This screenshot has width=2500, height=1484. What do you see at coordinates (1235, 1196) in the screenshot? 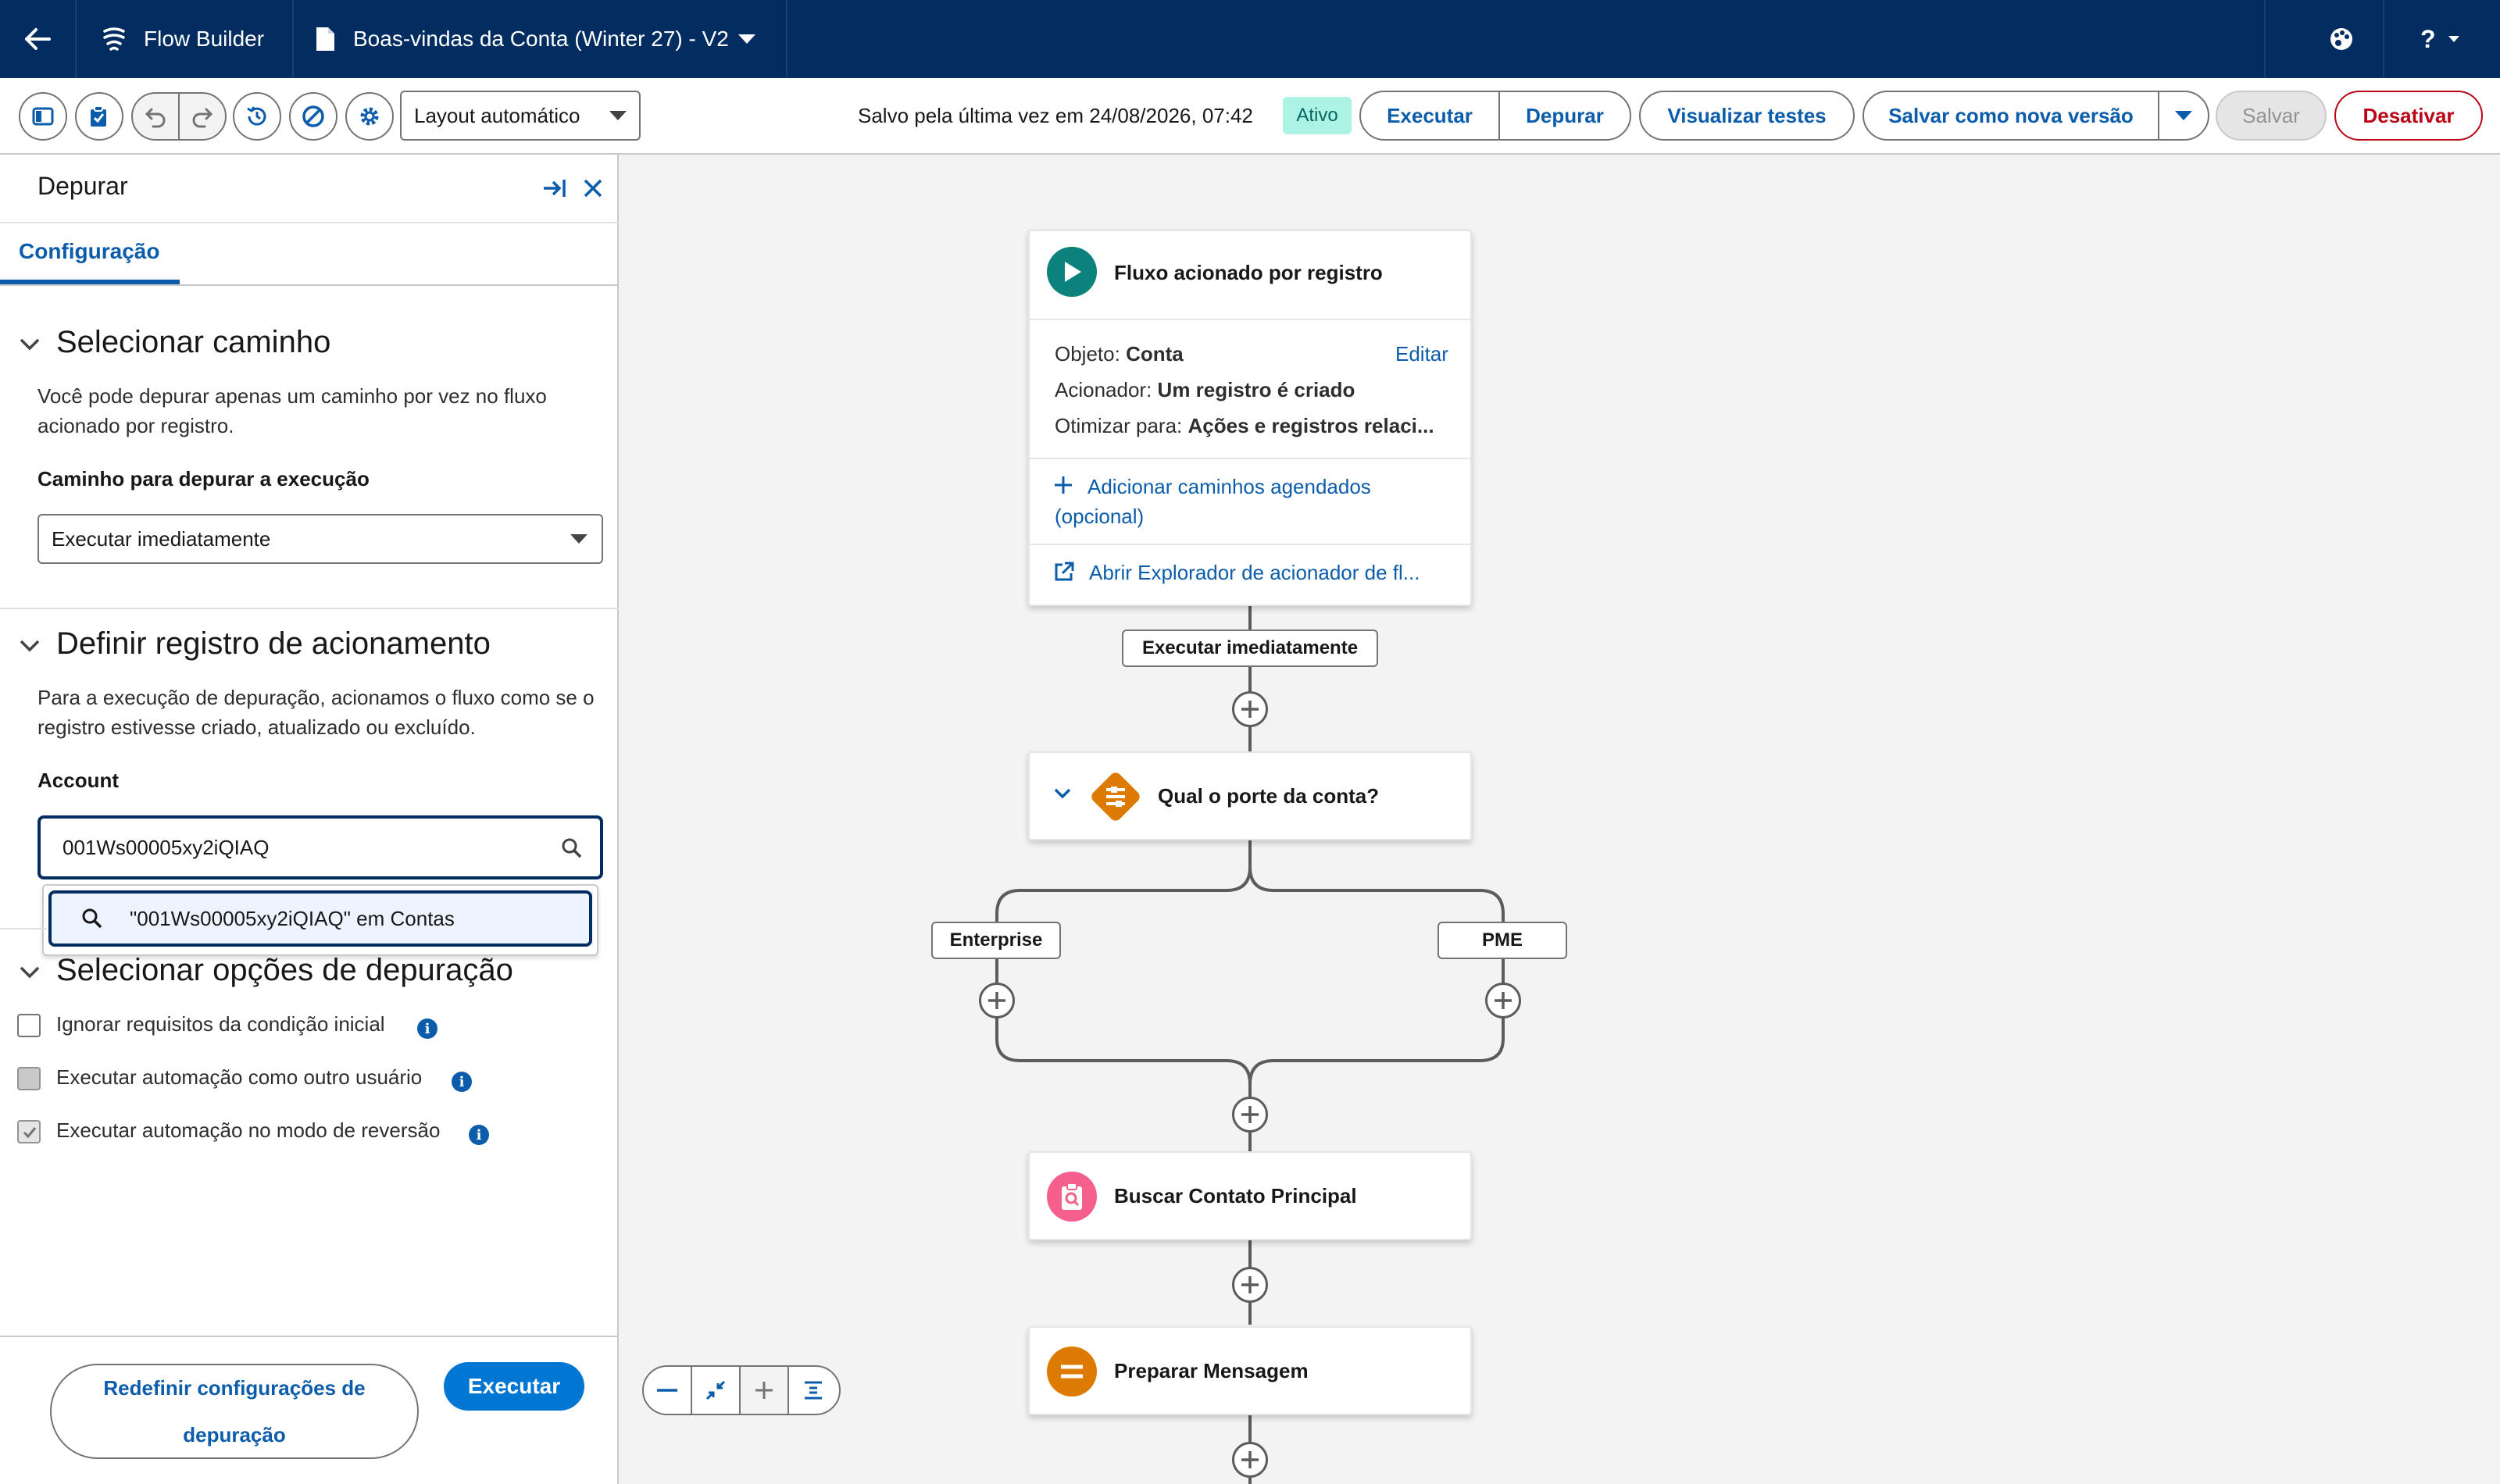
I see `get-records-title: Buscar Contato Principal` at bounding box center [1235, 1196].